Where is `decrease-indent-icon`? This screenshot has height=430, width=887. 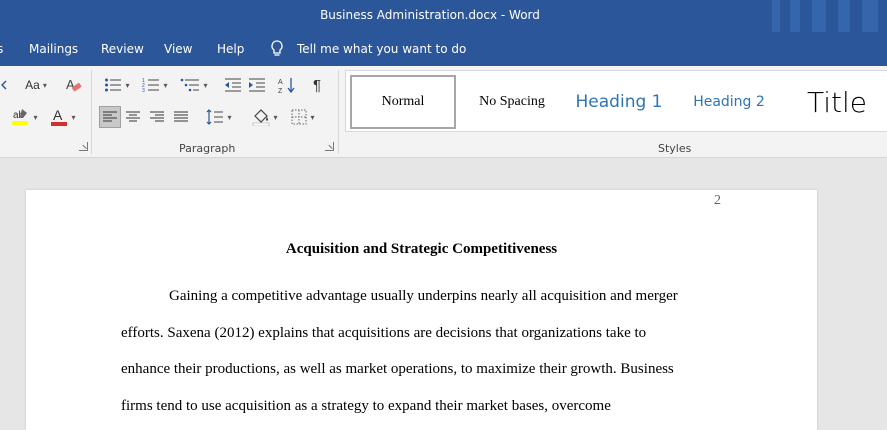 decrease-indent-icon is located at coordinates (233, 85).